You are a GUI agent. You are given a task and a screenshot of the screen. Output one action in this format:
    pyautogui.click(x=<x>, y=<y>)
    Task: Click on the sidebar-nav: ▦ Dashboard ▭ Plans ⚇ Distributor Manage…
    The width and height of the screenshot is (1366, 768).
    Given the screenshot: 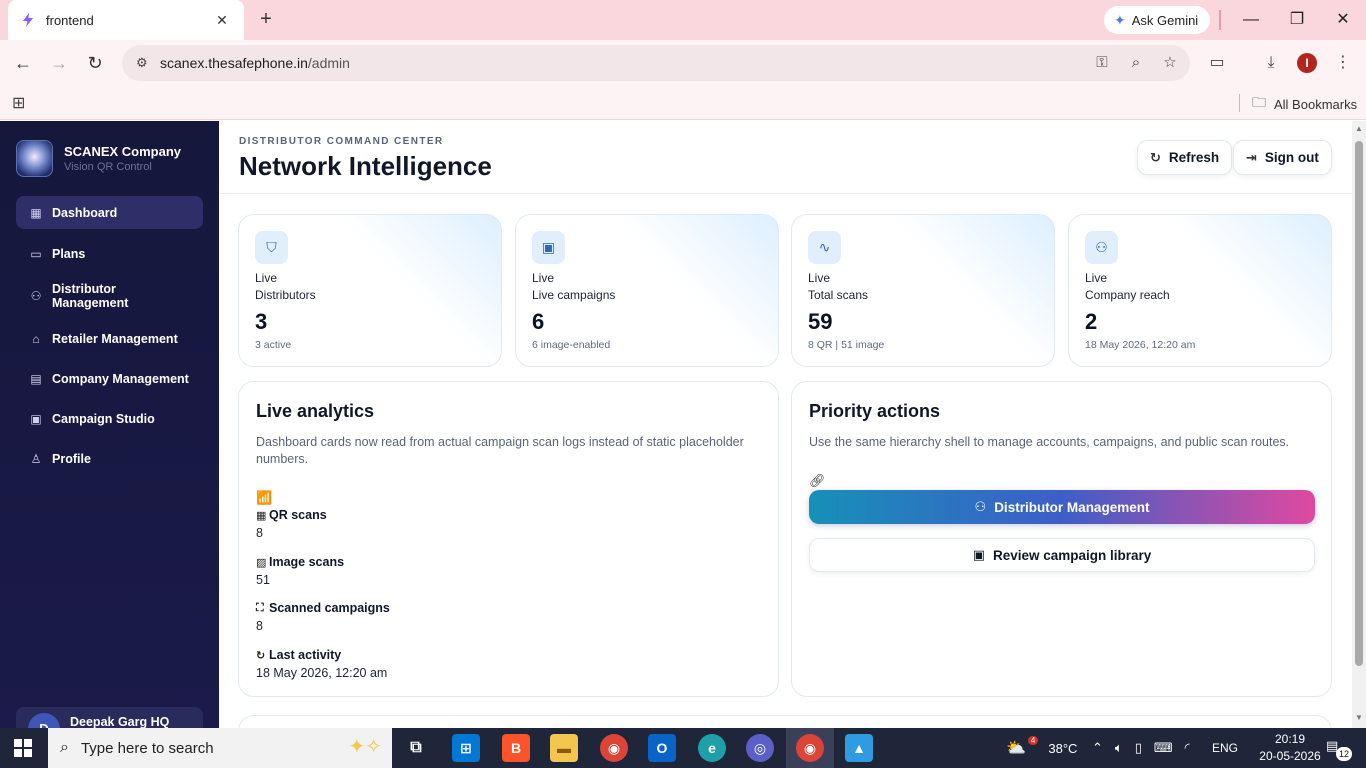 What is the action you would take?
    pyautogui.click(x=109, y=335)
    